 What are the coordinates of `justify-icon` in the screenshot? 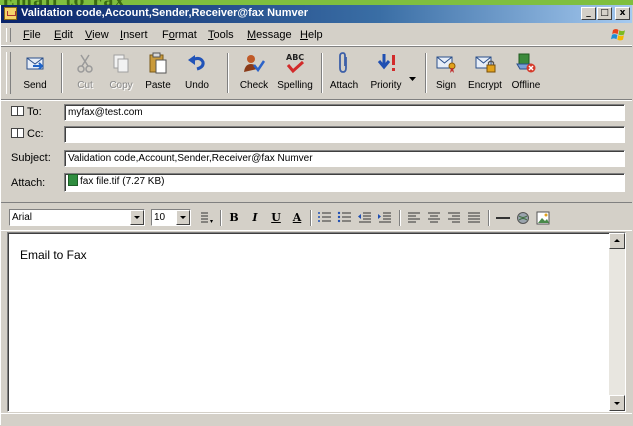 It's located at (474, 218).